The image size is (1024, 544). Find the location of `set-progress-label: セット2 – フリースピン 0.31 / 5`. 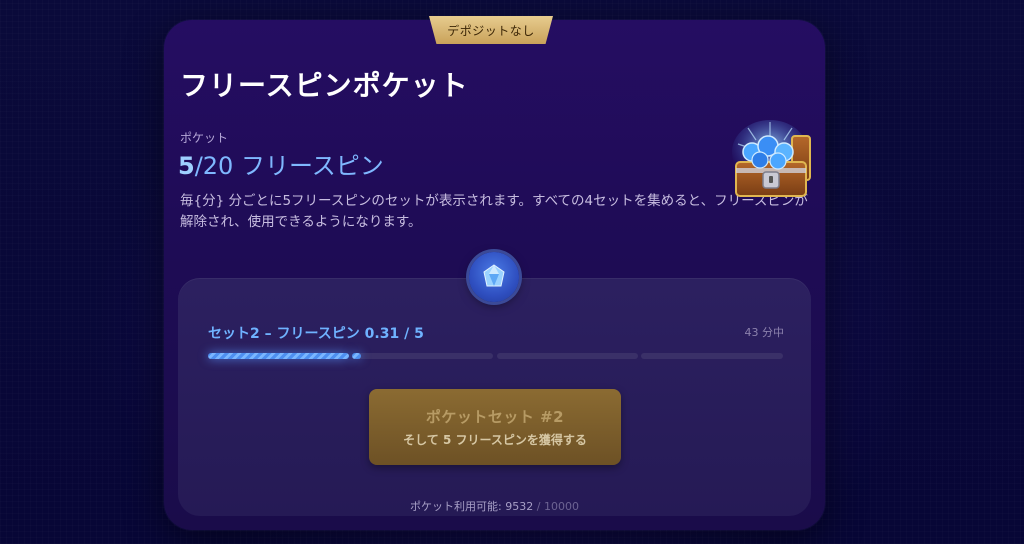

set-progress-label: セット2 – フリースピン 0.31 / 5 is located at coordinates (316, 334).